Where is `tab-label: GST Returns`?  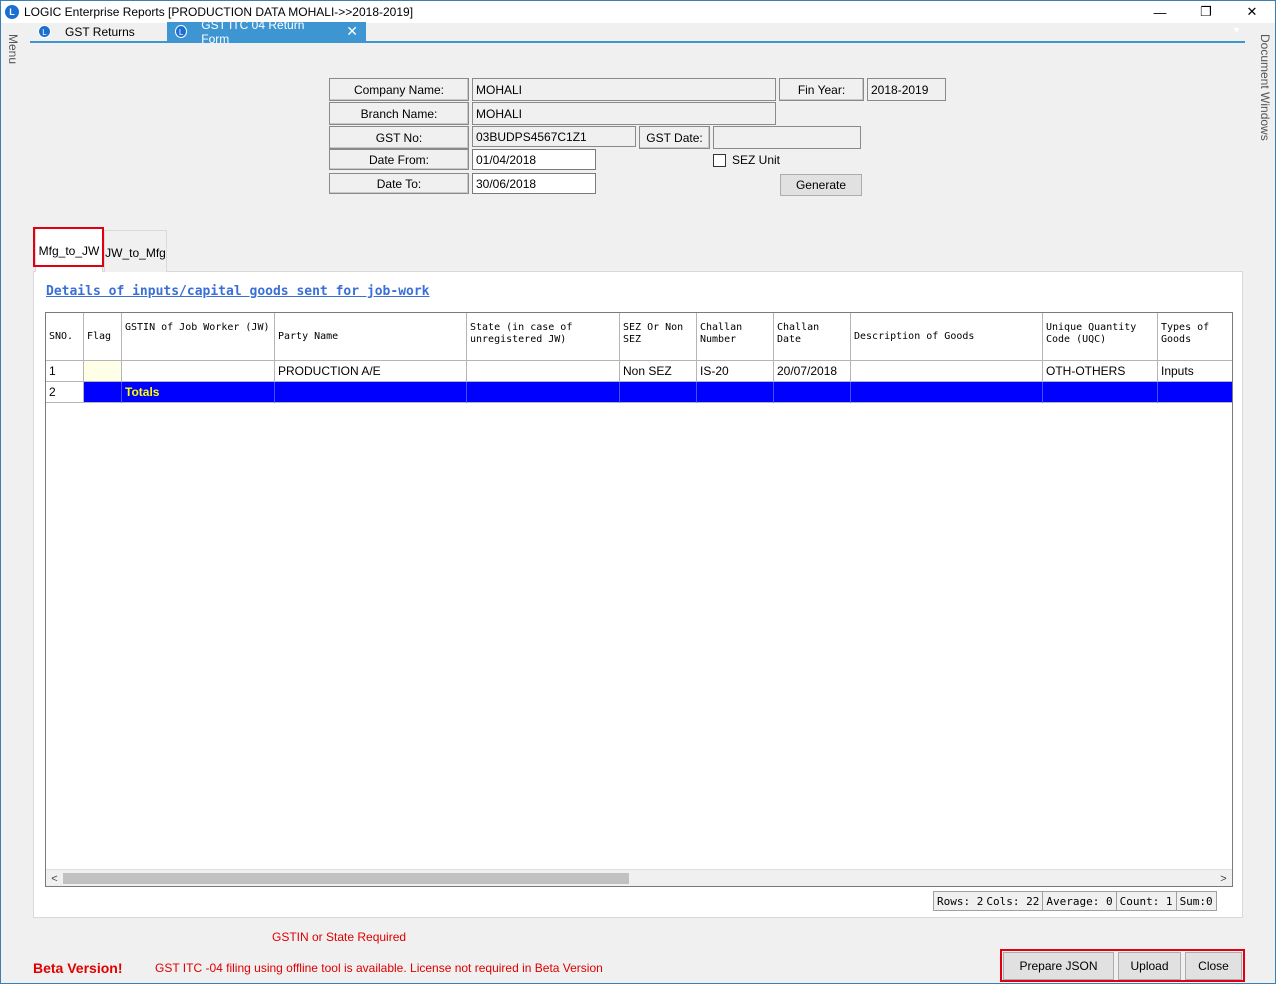 tab-label: GST Returns is located at coordinates (100, 31).